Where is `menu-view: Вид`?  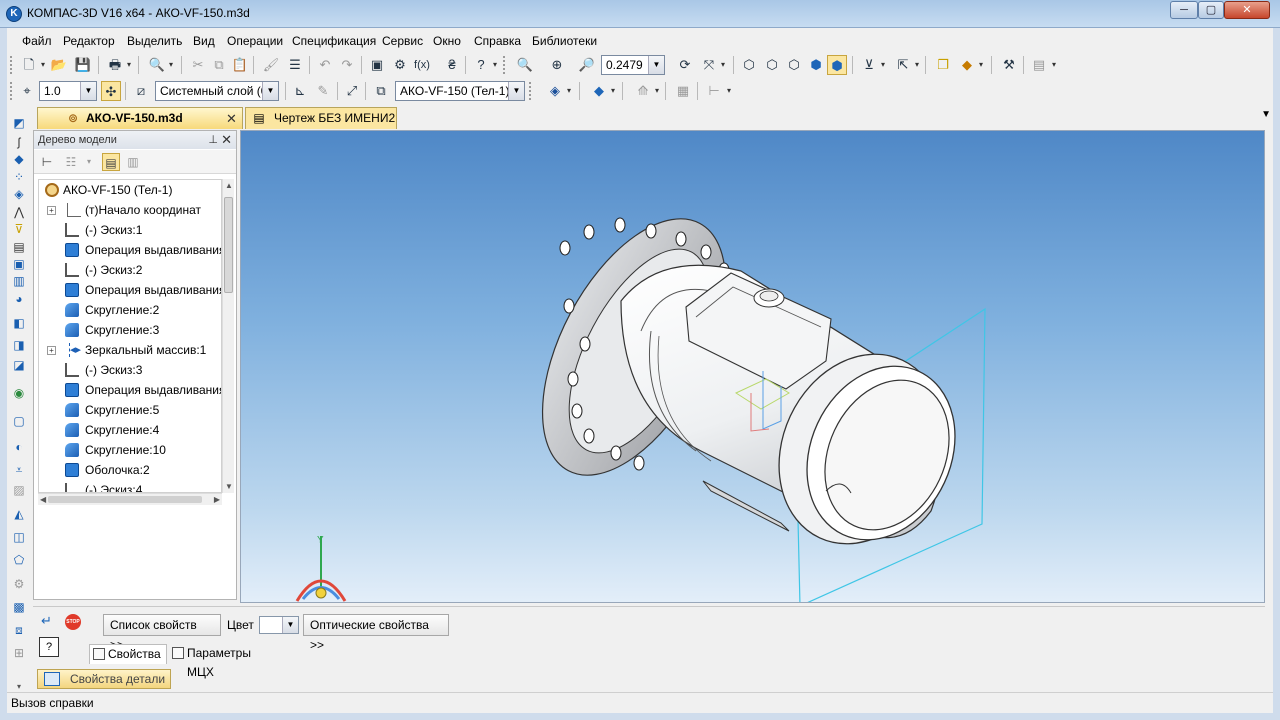 menu-view: Вид is located at coordinates (204, 41).